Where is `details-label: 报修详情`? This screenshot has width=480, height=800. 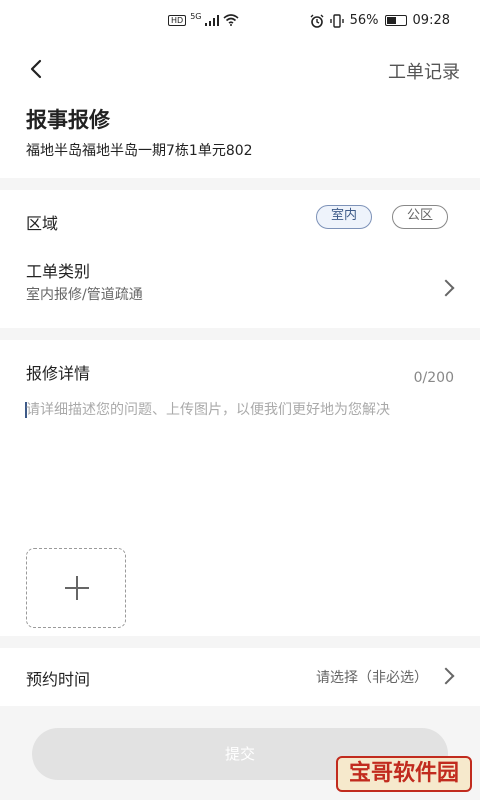 details-label: 报修详情 is located at coordinates (58, 373).